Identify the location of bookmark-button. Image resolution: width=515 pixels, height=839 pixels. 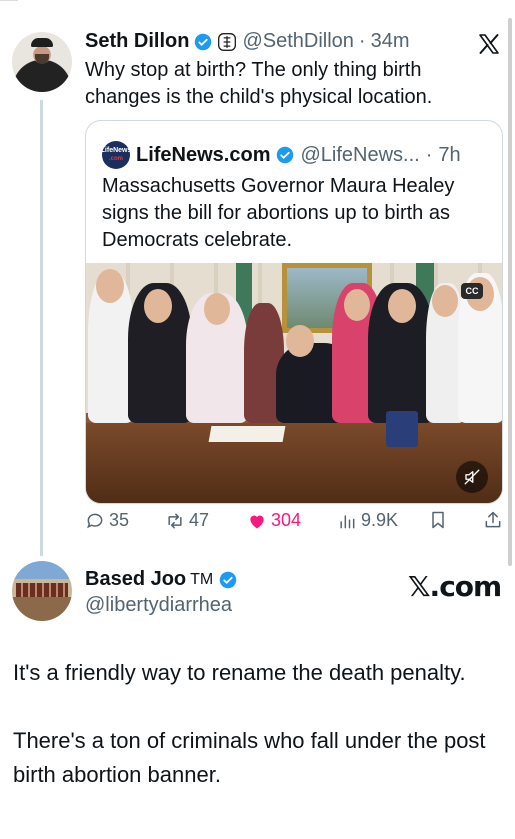
(438, 520).